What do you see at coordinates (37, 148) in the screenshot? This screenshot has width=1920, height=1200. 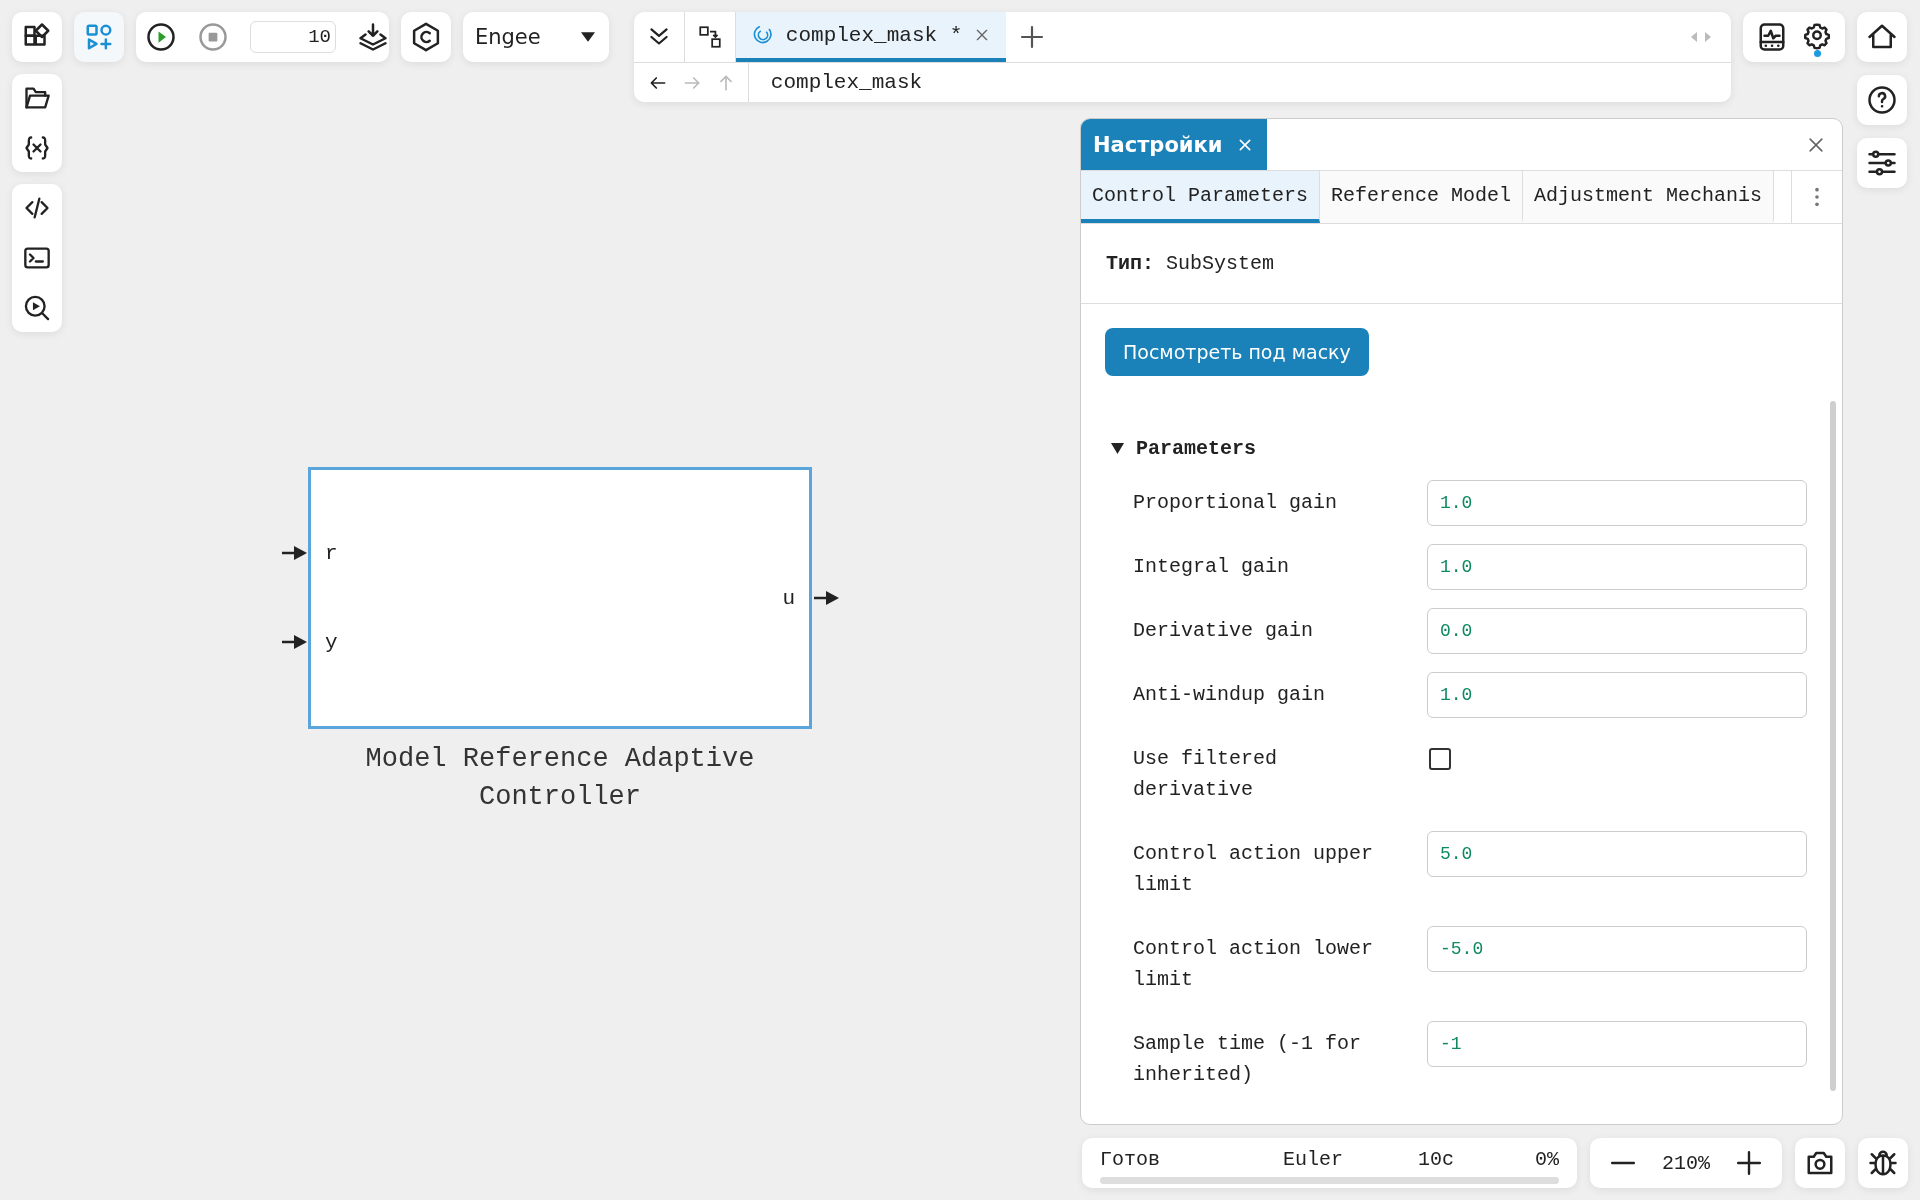 I see `variables-icon` at bounding box center [37, 148].